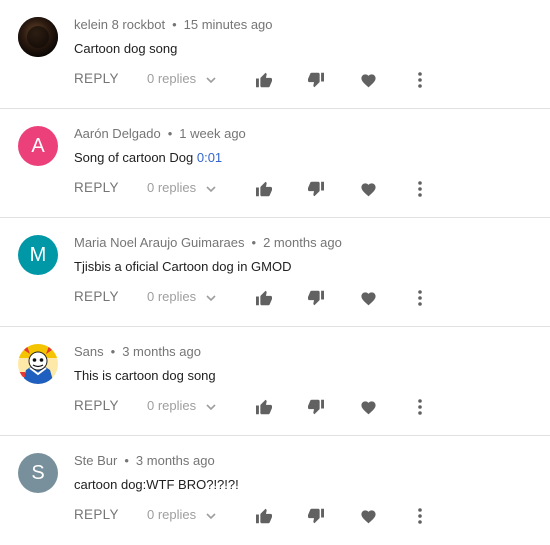 The height and width of the screenshot is (545, 550). I want to click on cartoon-character-avatar-icon, so click(38, 364).